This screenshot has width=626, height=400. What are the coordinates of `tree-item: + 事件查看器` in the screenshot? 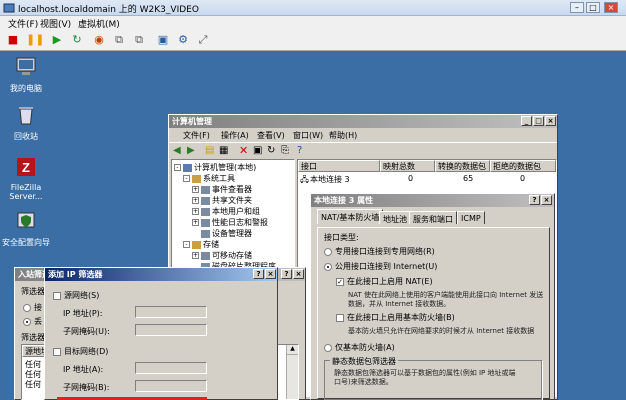 It's located at (222, 189).